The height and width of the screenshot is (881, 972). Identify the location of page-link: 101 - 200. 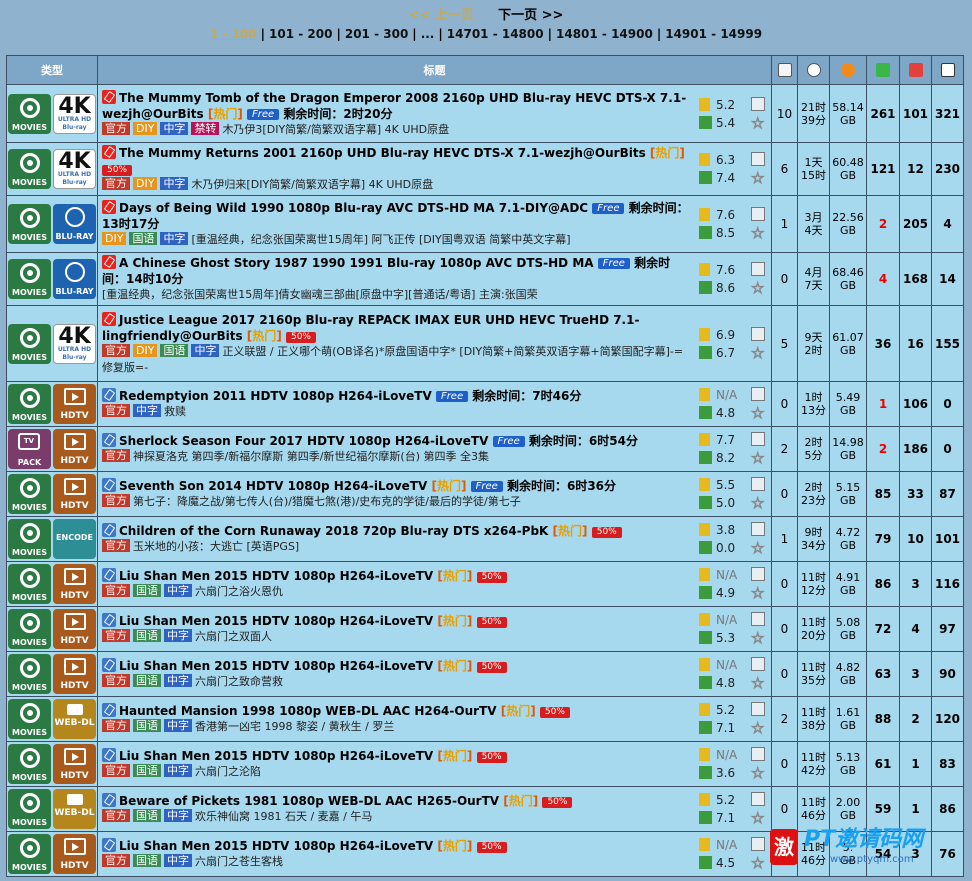
(300, 34).